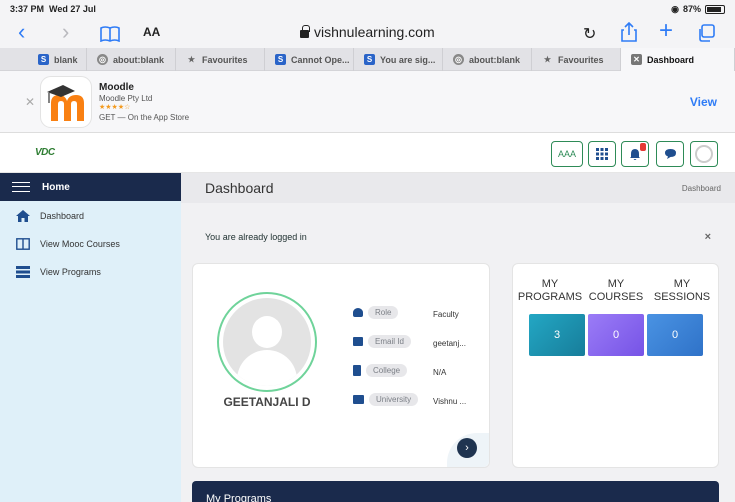 This screenshot has height=502, width=735. I want to click on battery-icon, so click(715, 9).